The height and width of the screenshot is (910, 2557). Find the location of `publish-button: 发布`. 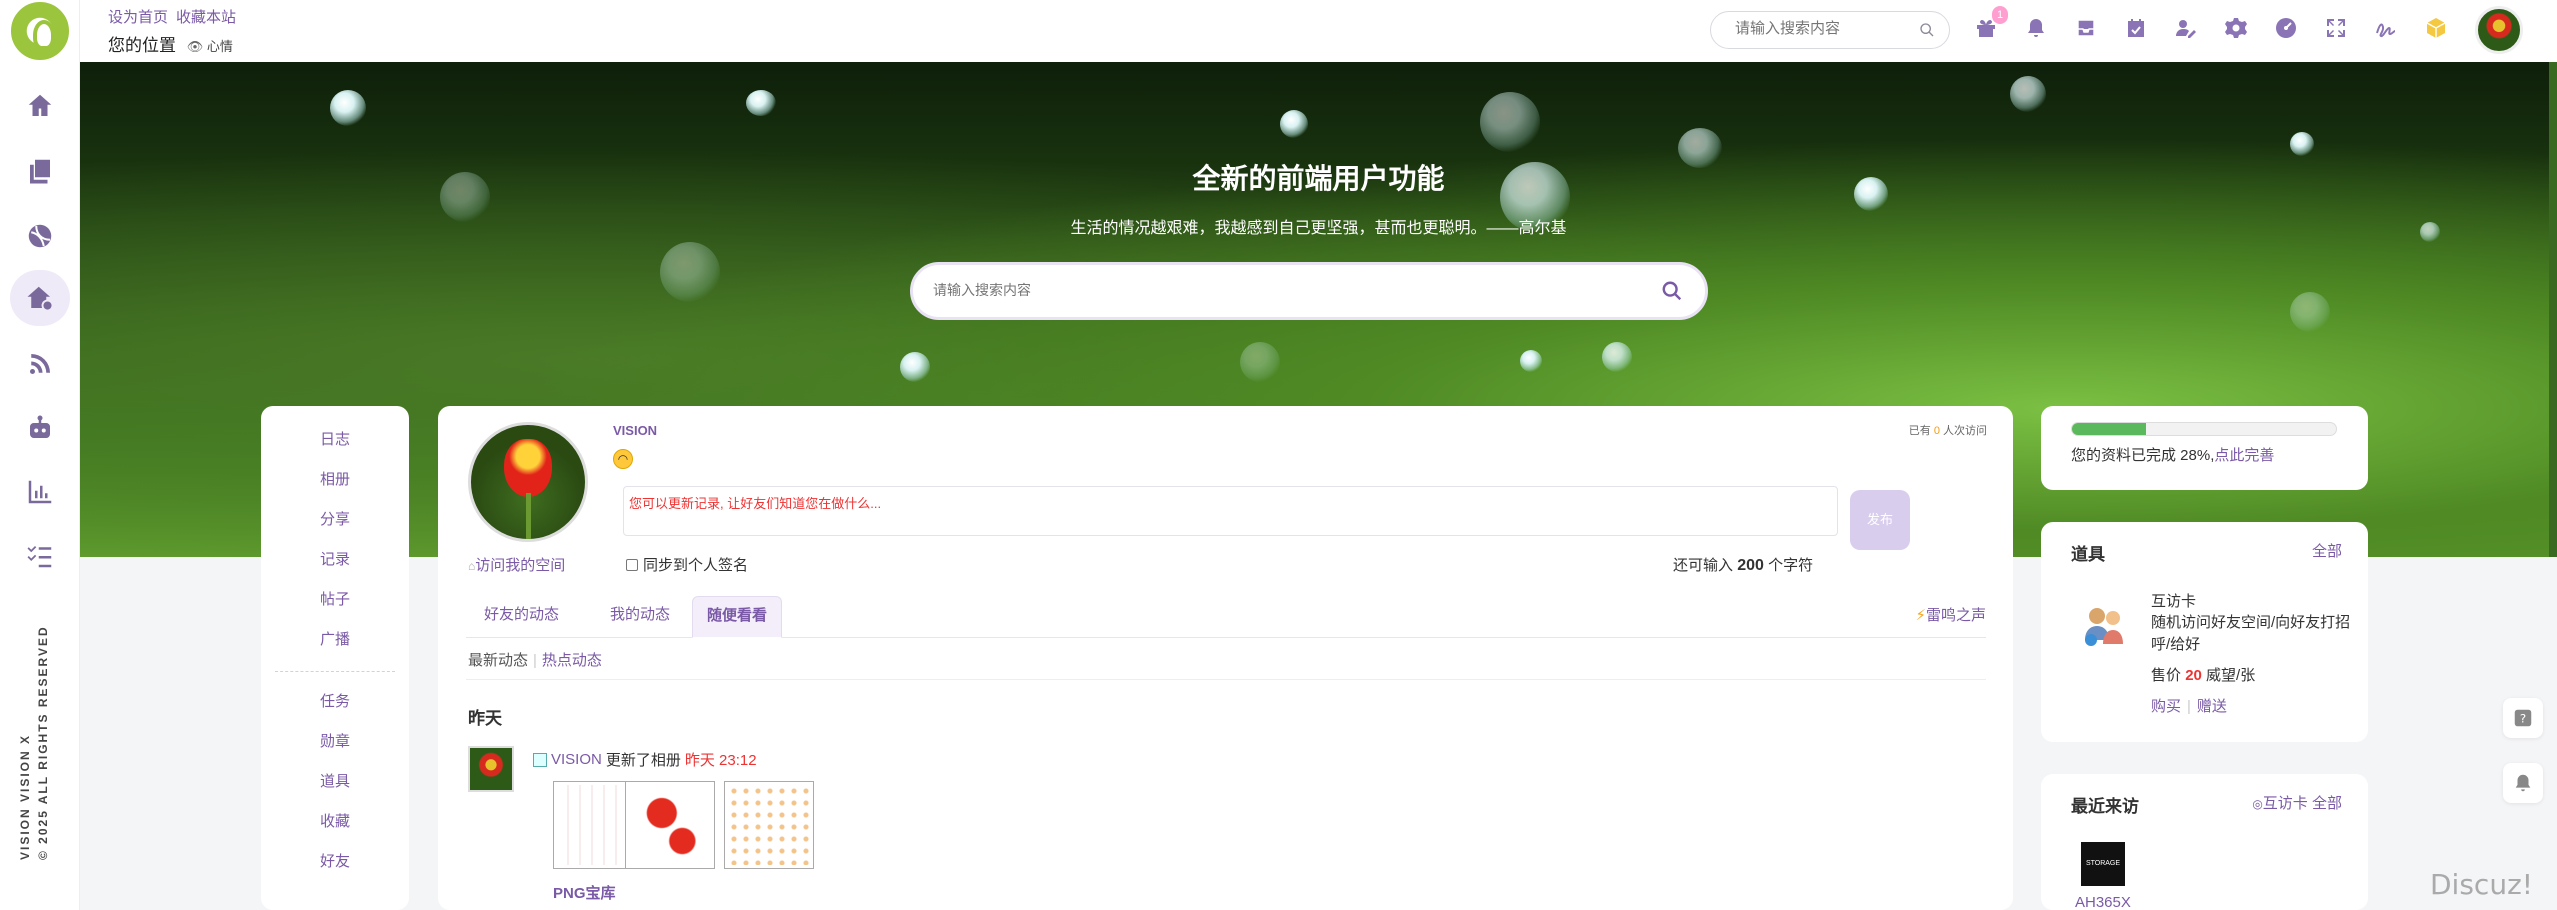

publish-button: 发布 is located at coordinates (1880, 520).